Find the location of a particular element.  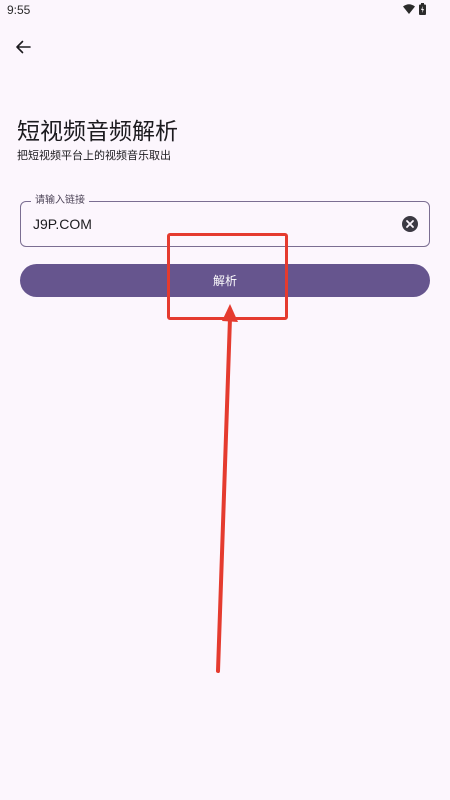

url-input-label: 请输入链接 is located at coordinates (60, 200).